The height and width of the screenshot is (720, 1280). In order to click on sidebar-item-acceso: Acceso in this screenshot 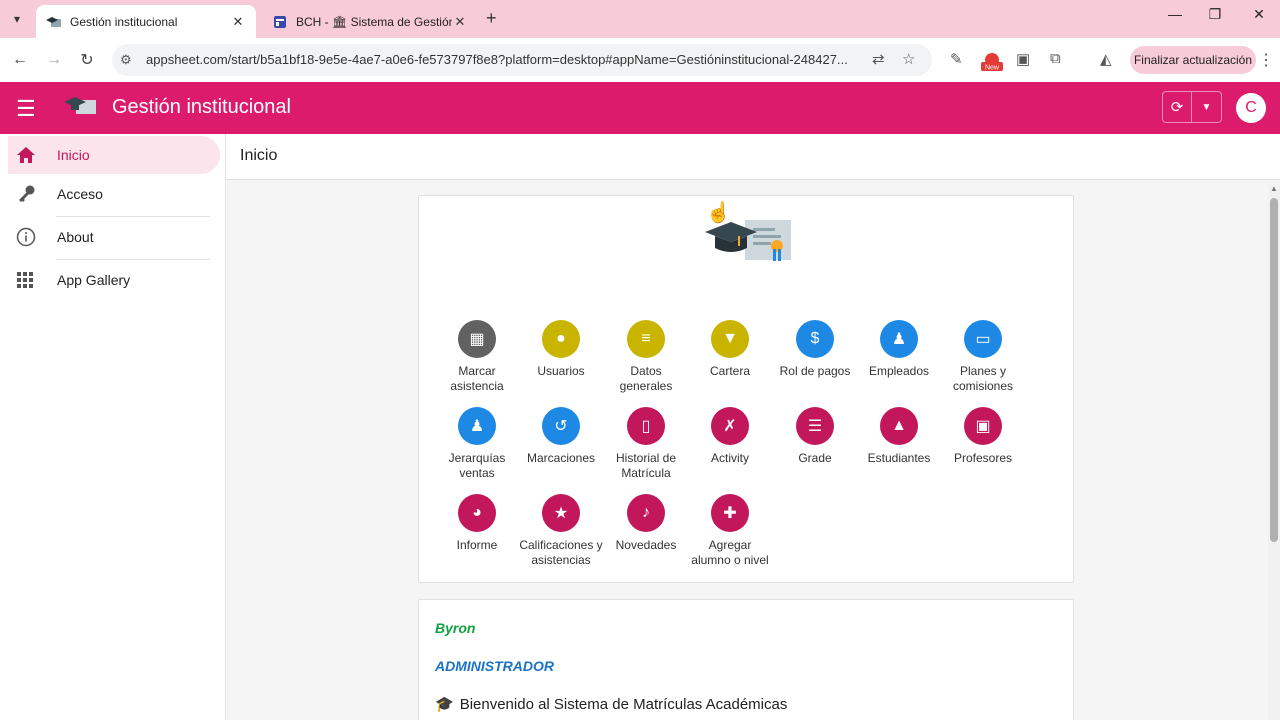, I will do `click(114, 194)`.